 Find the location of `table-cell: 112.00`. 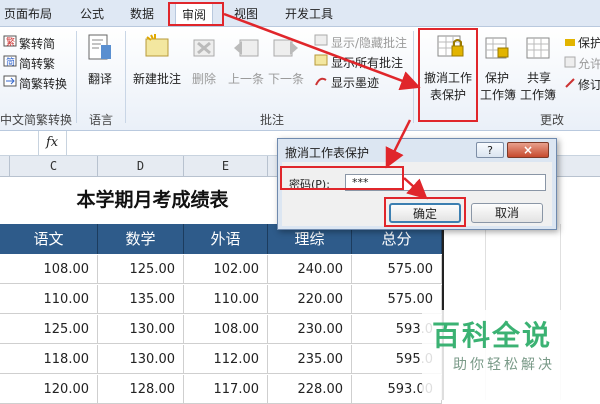

table-cell: 112.00 is located at coordinates (226, 359).